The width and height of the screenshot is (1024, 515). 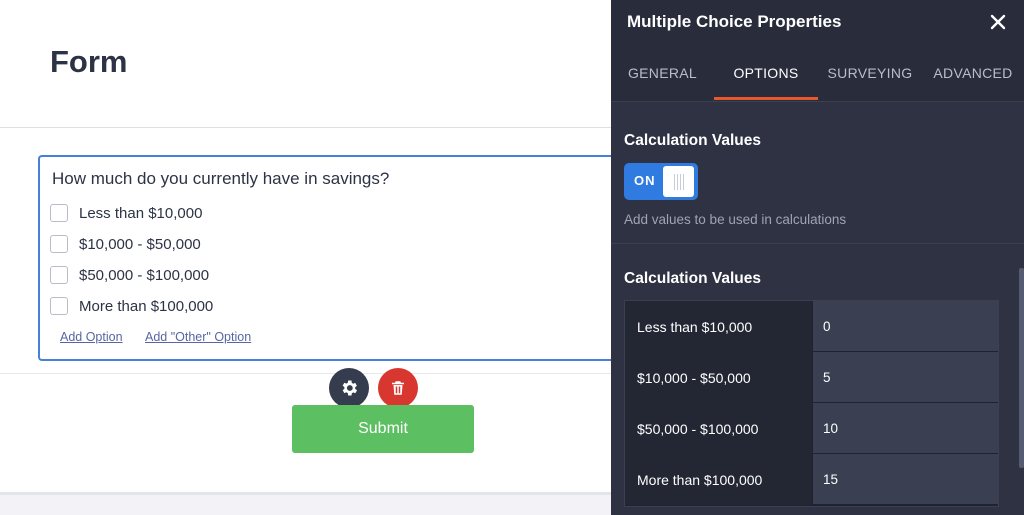 I want to click on table-row: $50,000 - $100,000 10, so click(x=811, y=428).